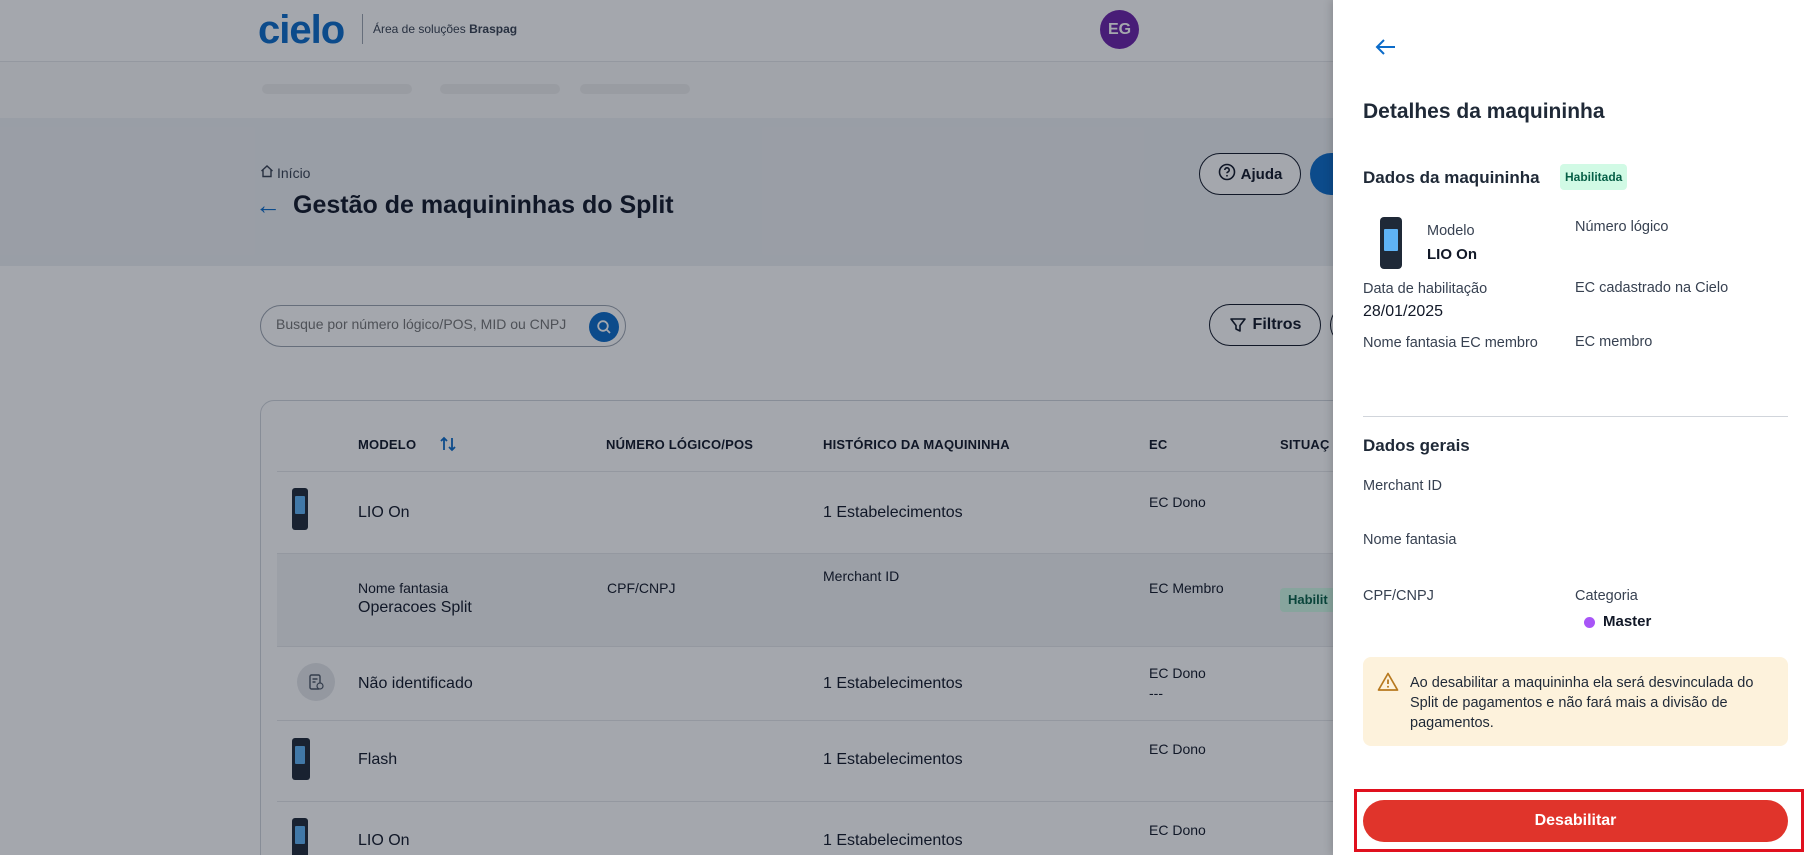 The width and height of the screenshot is (1805, 855). Describe the element at coordinates (1614, 342) in the screenshot. I see `ec-member-label: EC membro` at that location.